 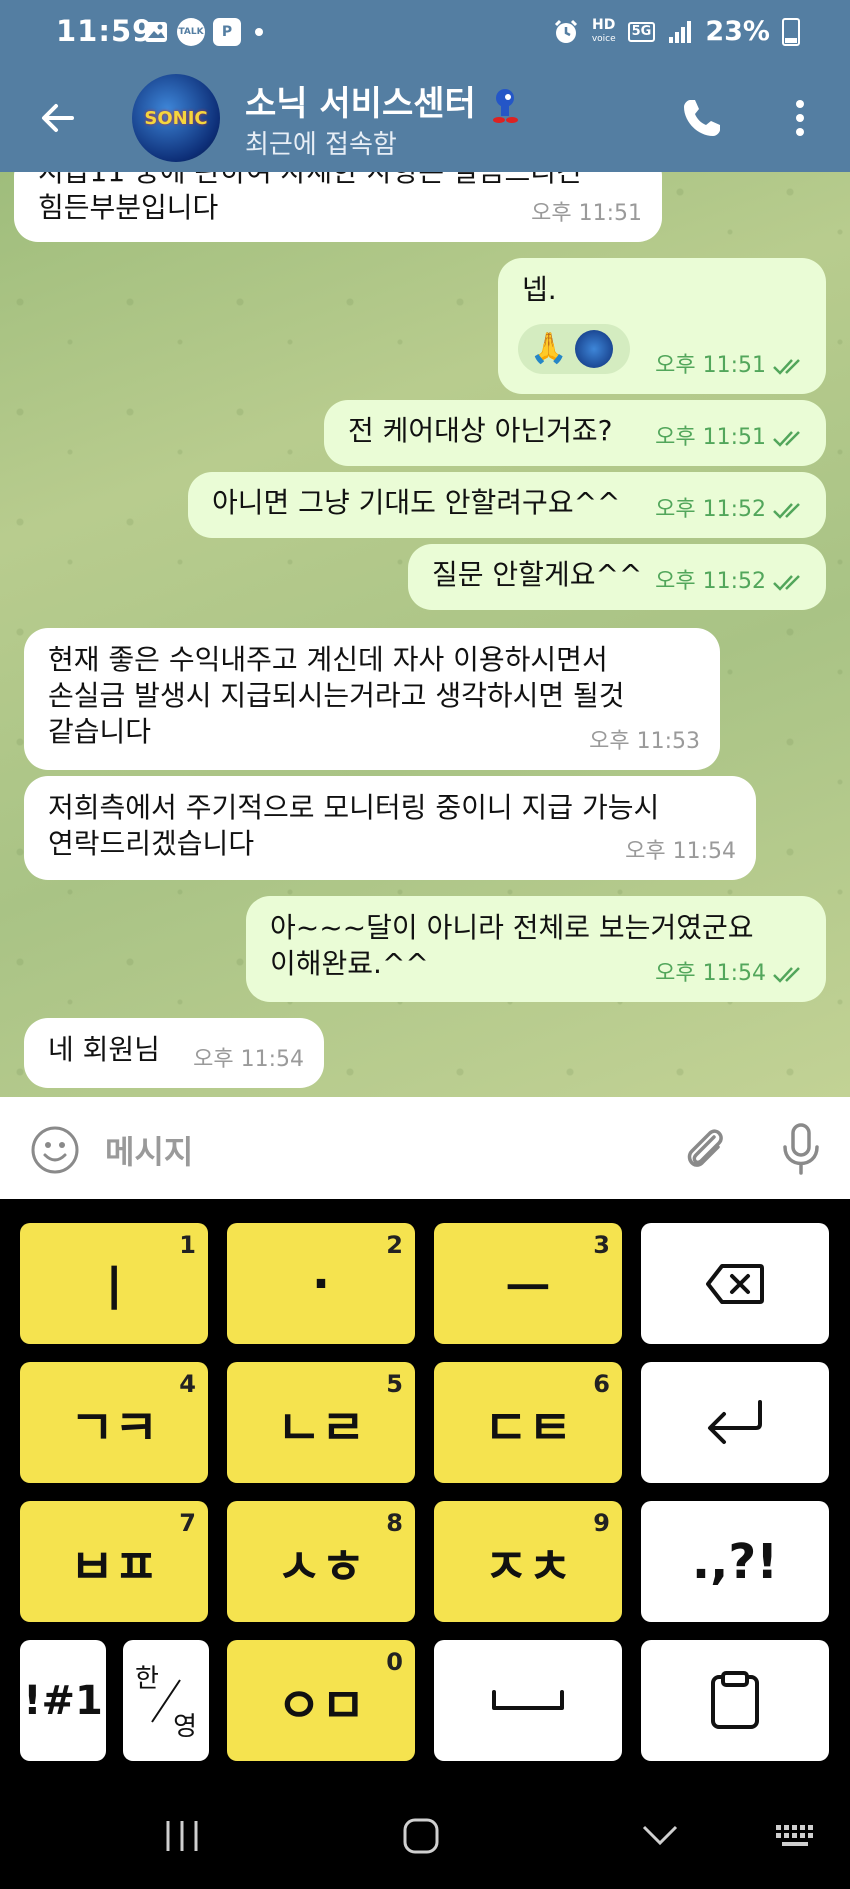 I want to click on network-icon: 5G, so click(x=641, y=31).